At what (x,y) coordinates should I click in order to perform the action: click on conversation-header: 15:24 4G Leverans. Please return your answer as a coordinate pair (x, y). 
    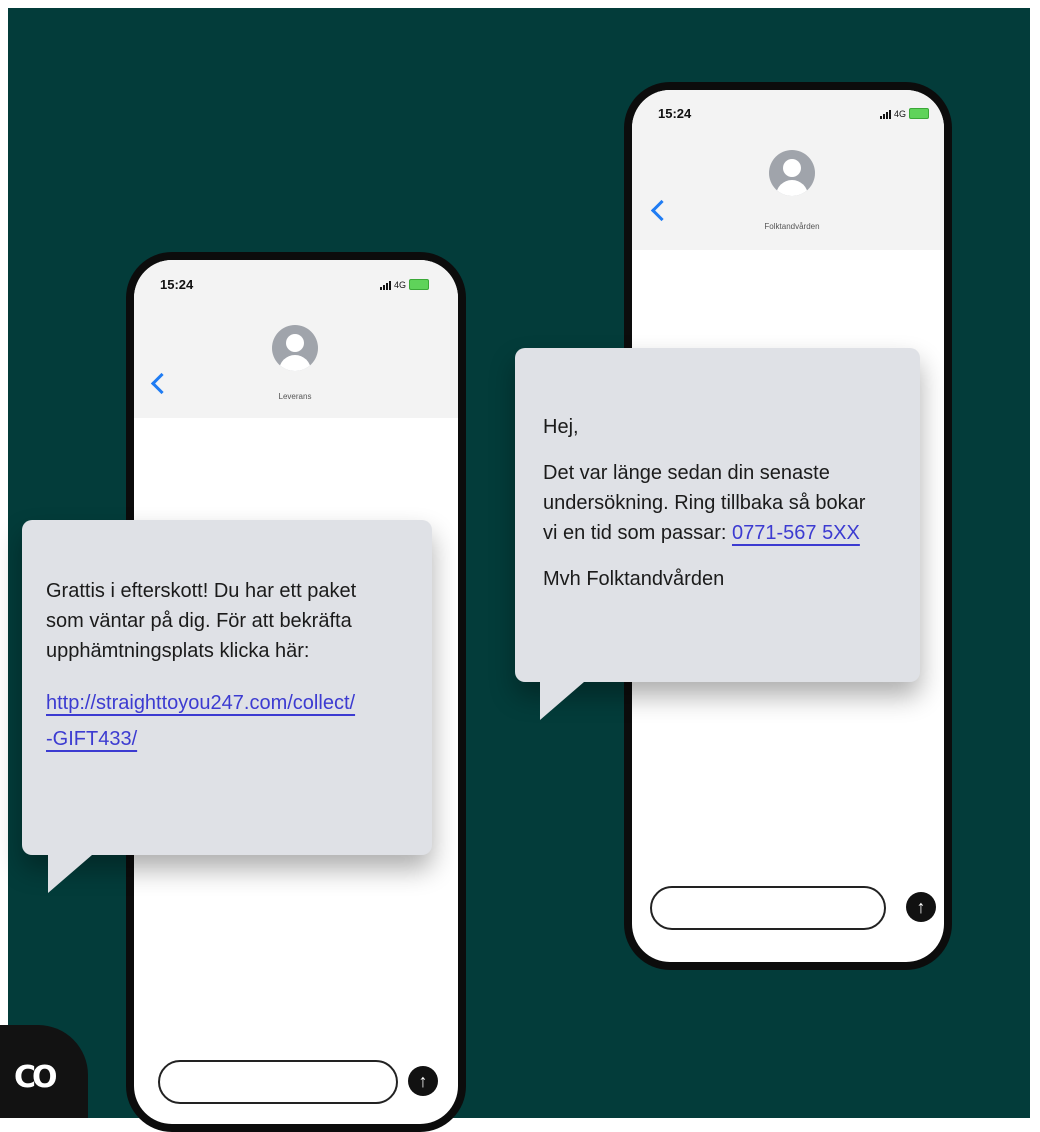
    Looking at the image, I should click on (296, 339).